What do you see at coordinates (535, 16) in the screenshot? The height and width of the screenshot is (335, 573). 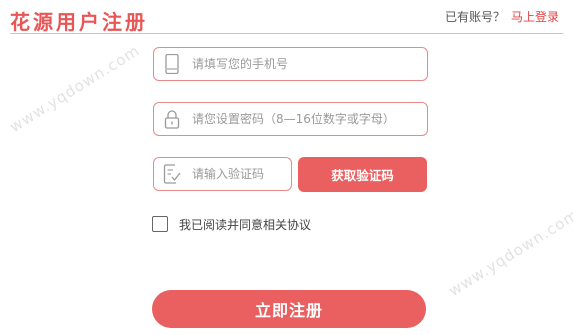 I see `login-link: 马上登录` at bounding box center [535, 16].